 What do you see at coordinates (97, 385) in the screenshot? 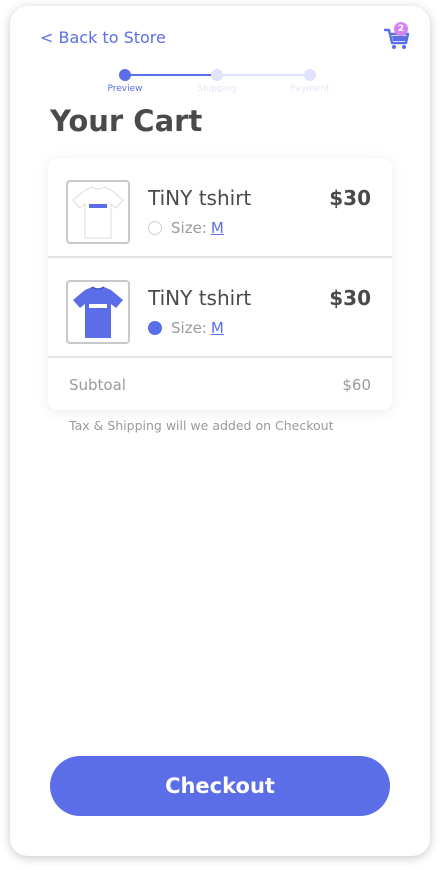
I see `subtotal-label: Subtoal` at bounding box center [97, 385].